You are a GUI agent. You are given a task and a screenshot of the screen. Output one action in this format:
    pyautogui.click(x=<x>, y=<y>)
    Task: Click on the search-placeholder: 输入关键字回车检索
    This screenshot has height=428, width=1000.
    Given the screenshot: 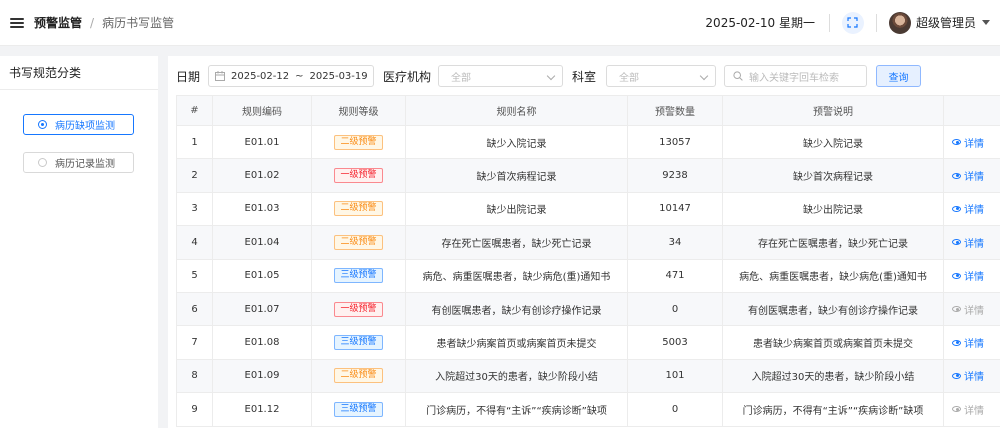 What is the action you would take?
    pyautogui.click(x=794, y=78)
    